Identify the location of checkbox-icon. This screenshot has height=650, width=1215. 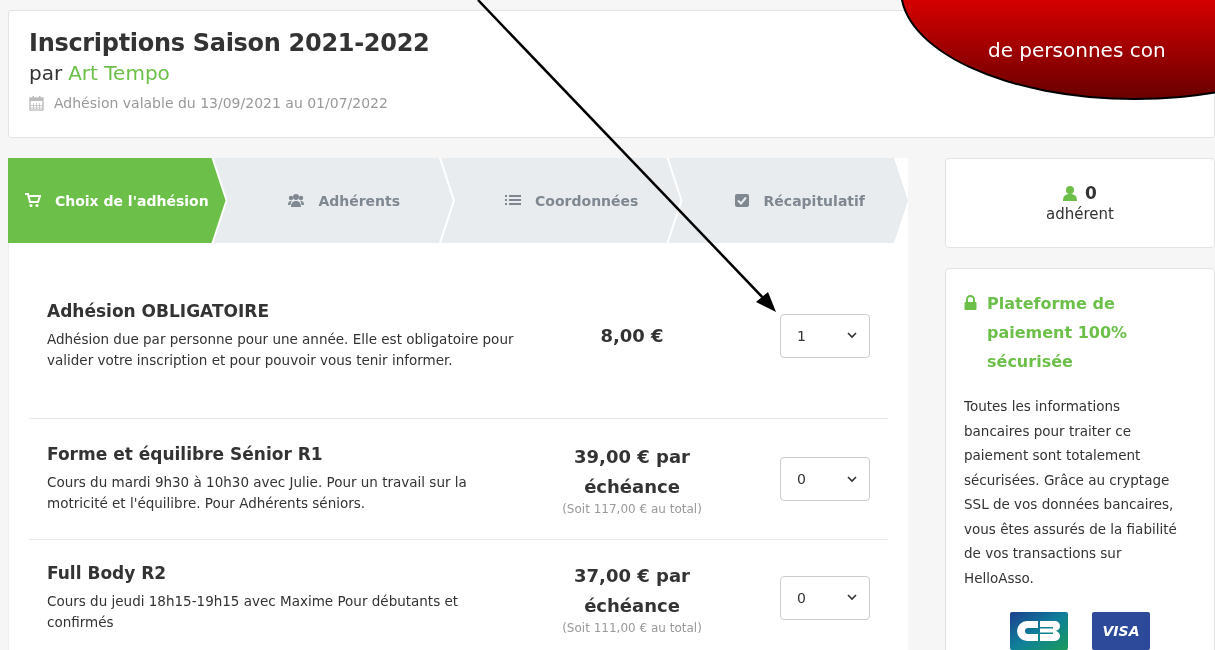
(741, 200).